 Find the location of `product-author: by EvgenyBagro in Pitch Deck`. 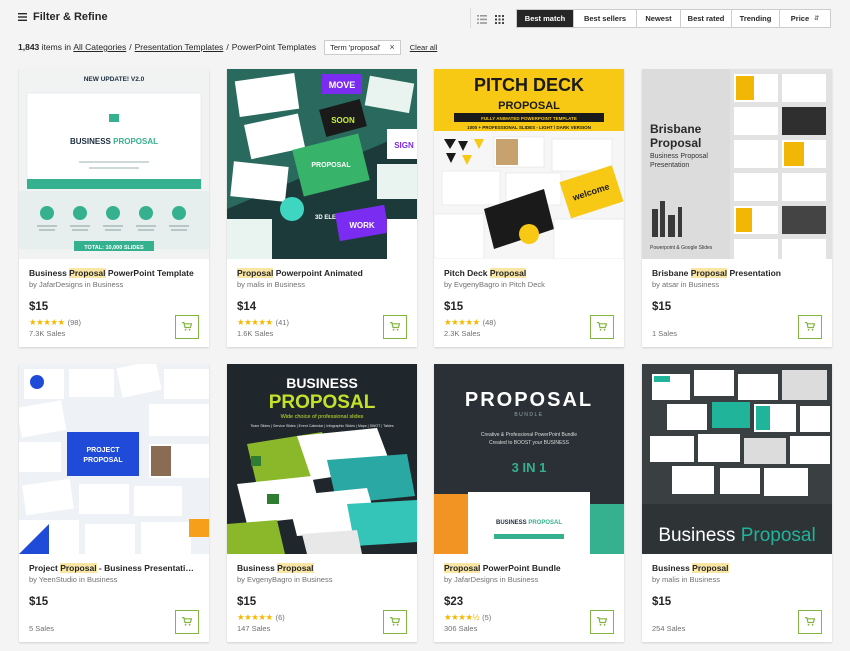

product-author: by EvgenyBagro in Pitch Deck is located at coordinates (529, 285).